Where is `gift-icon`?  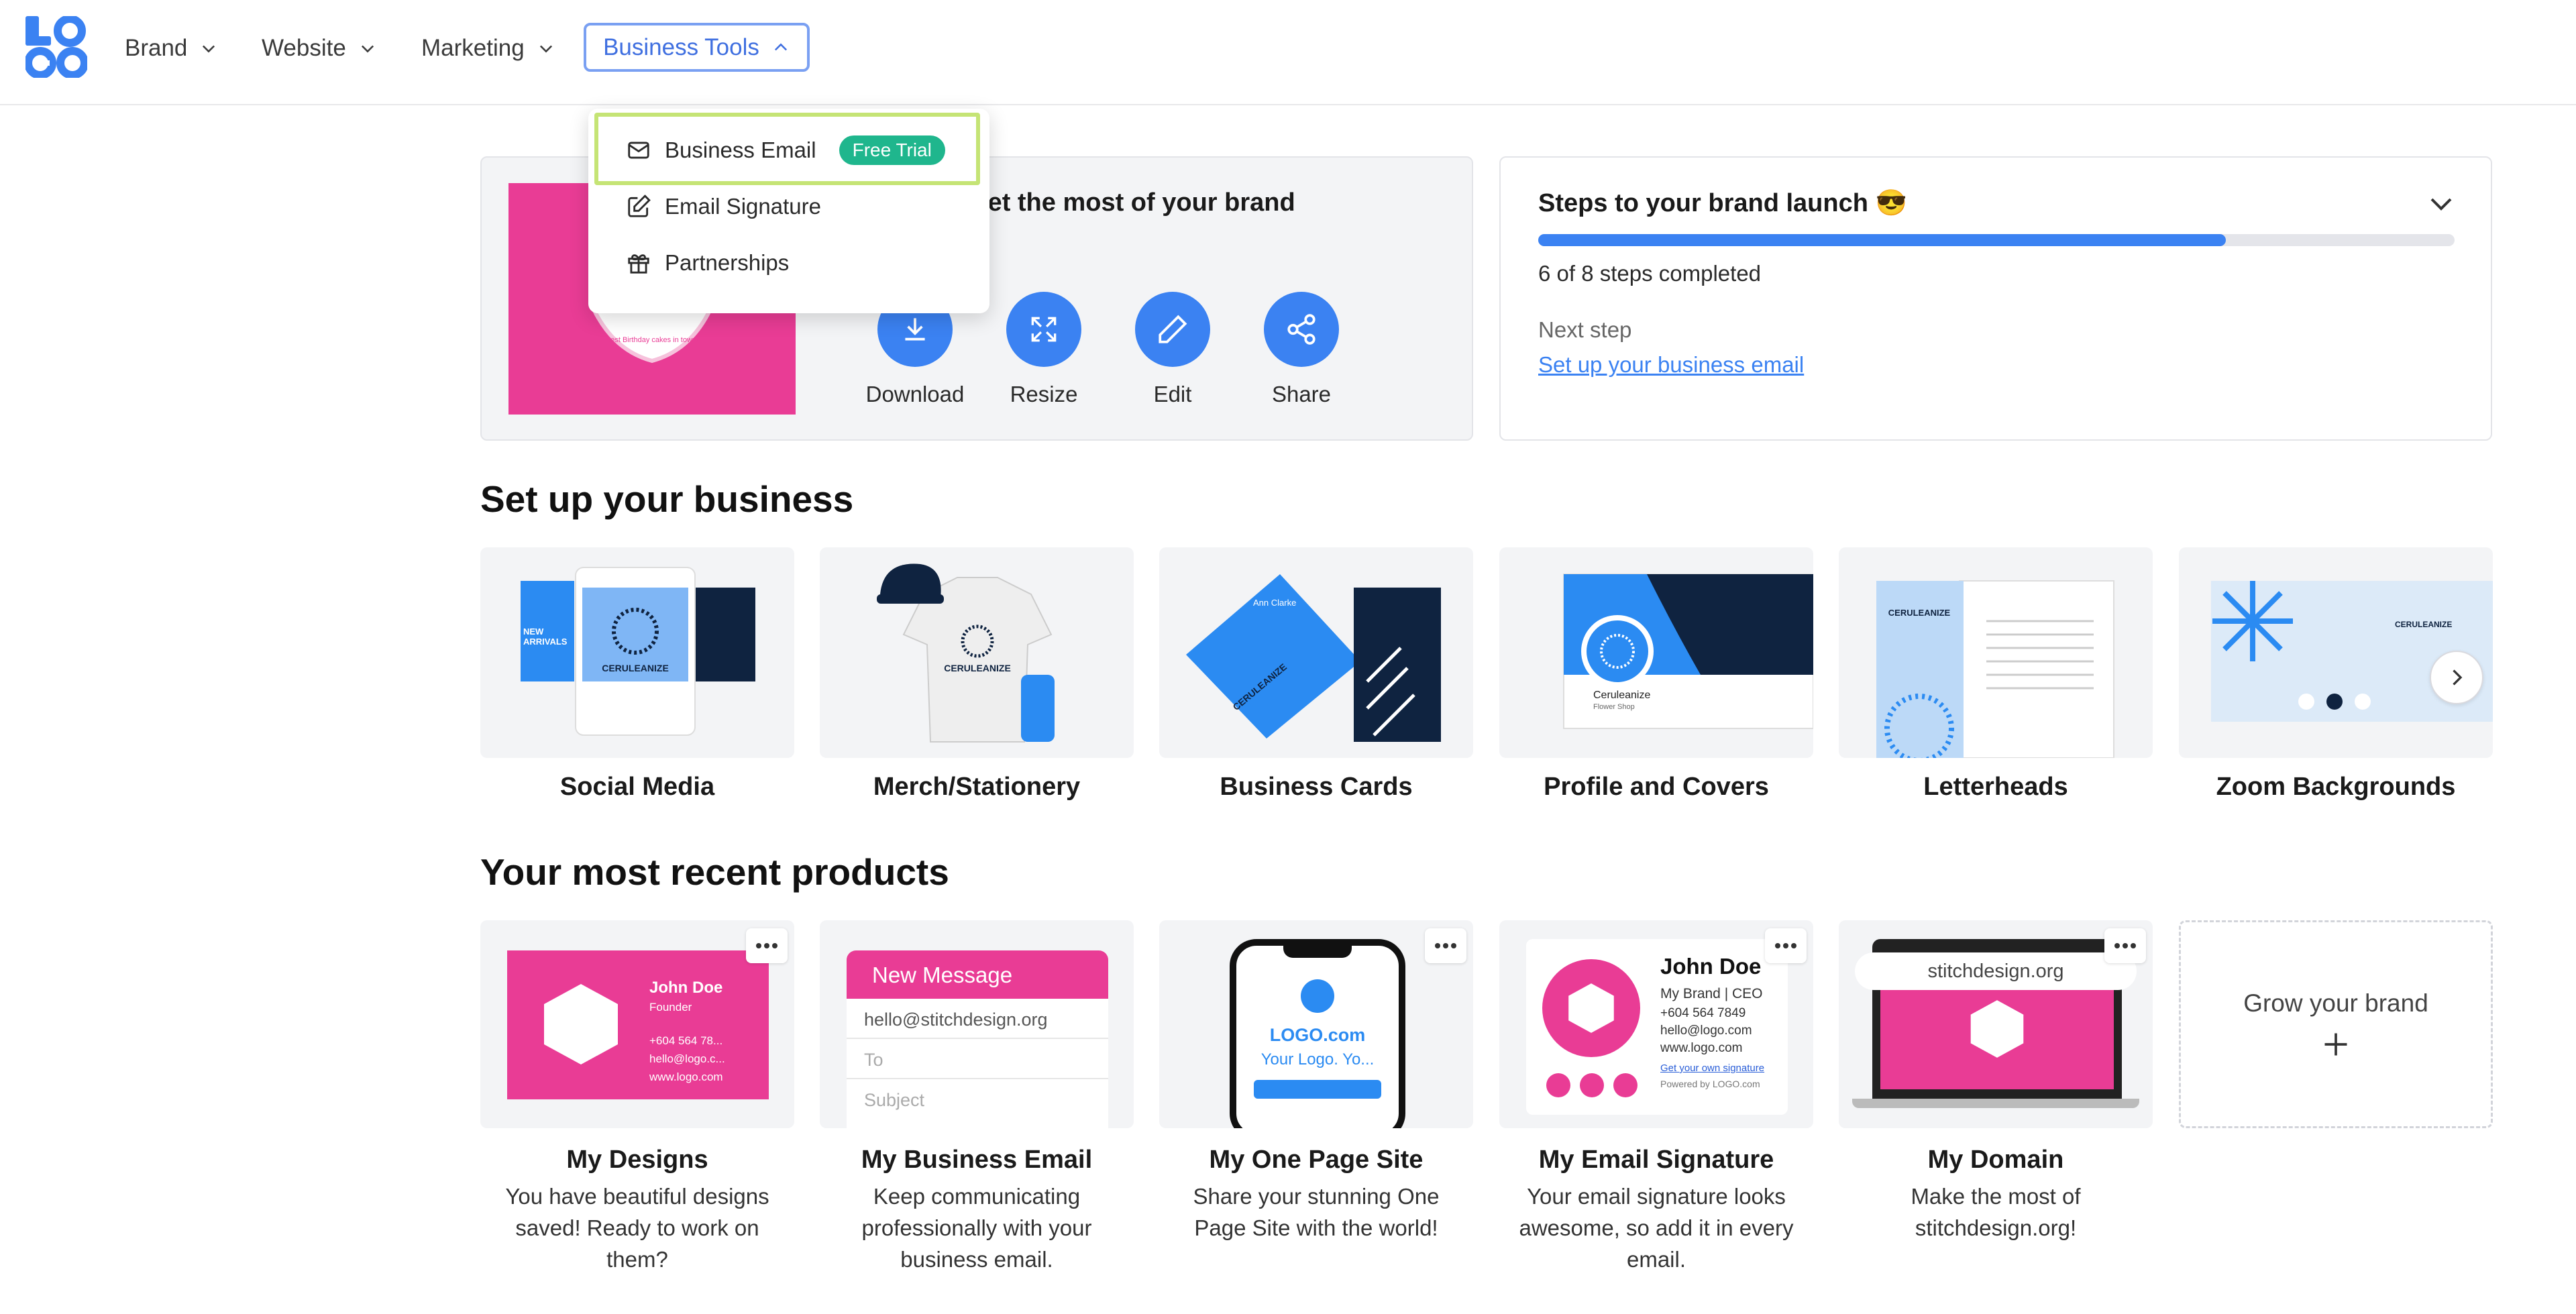
gift-icon is located at coordinates (638, 264).